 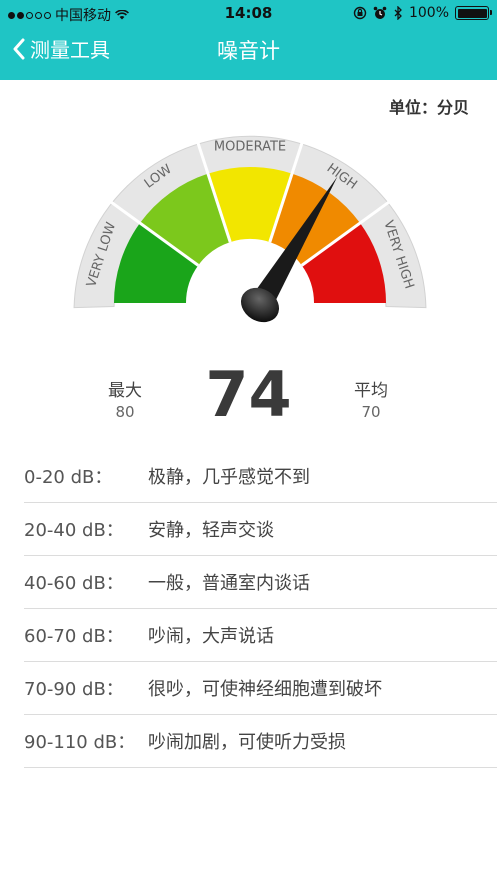 I want to click on legend-range: 0-20 dB：, so click(x=68, y=477).